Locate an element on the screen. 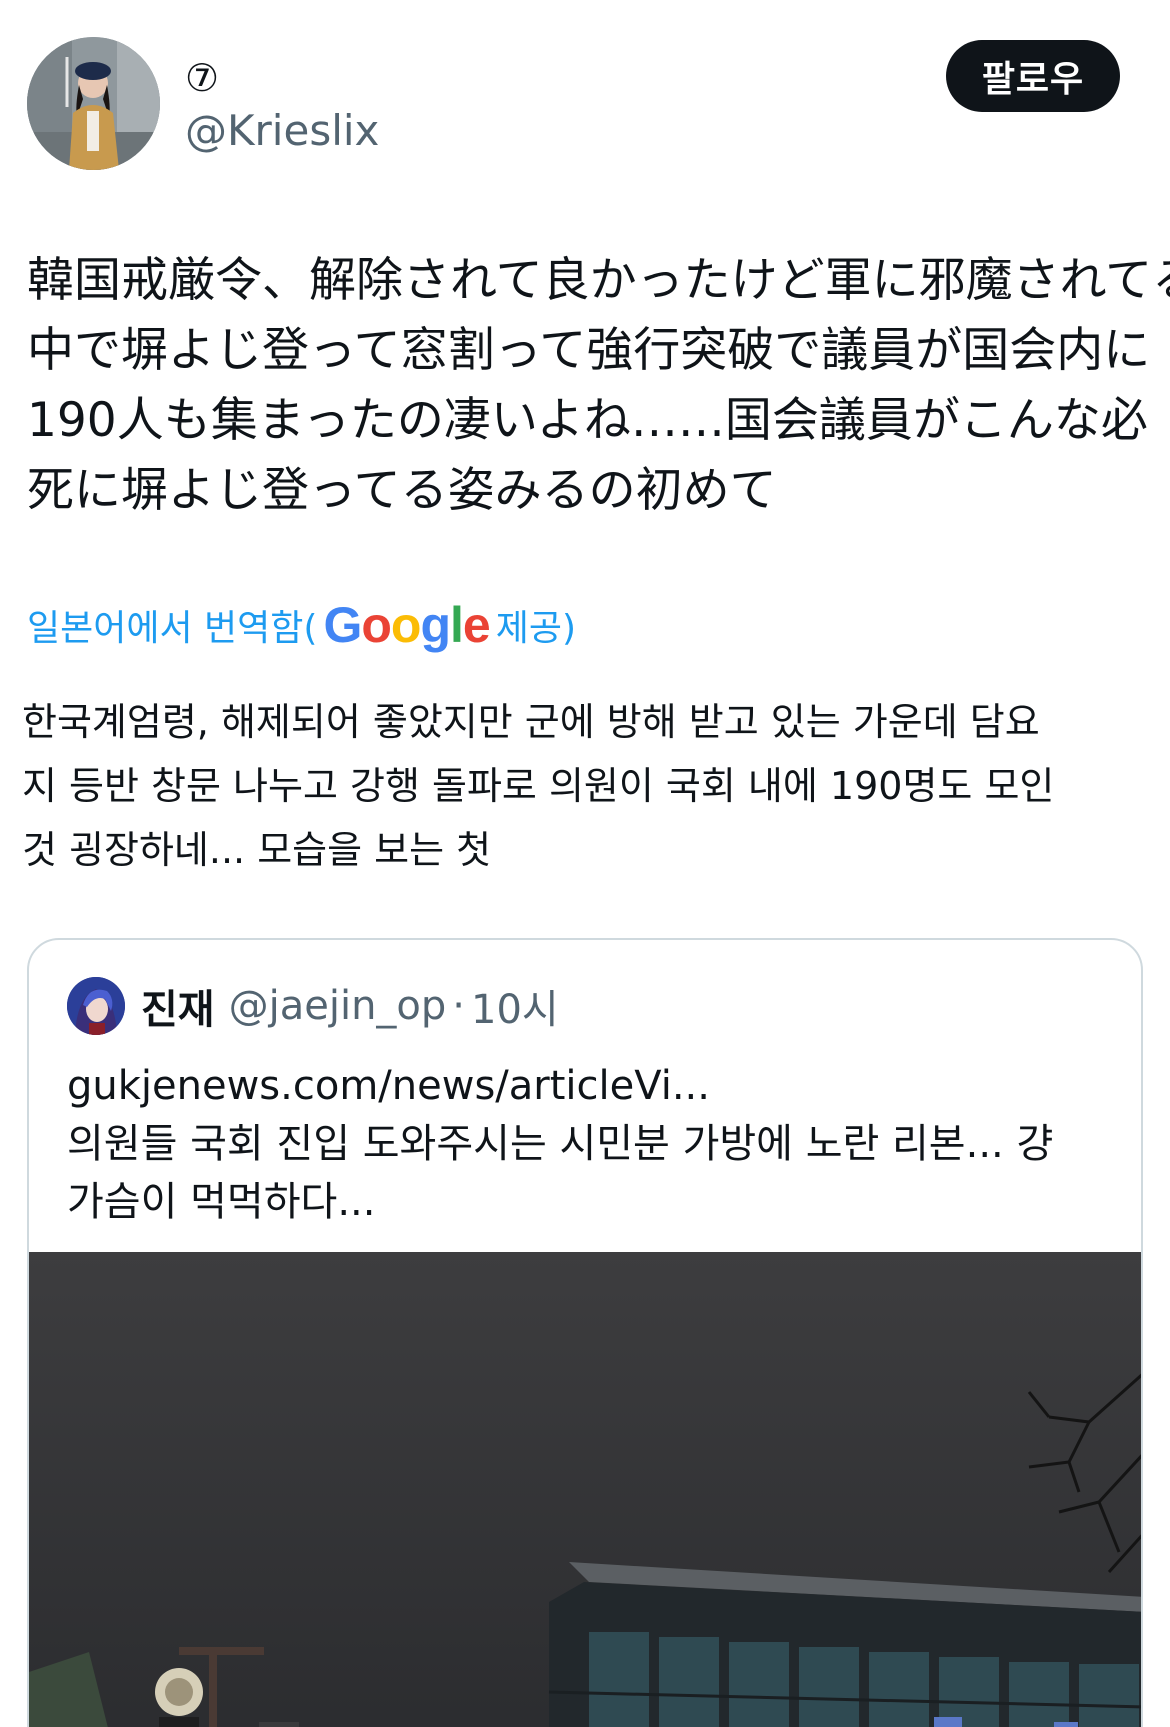 The height and width of the screenshot is (1727, 1170). translated-text-line: 지 등반 창문 나누고 강행 돌파로 의원이 국회 내에 190명도 모인 is located at coordinates (538, 786).